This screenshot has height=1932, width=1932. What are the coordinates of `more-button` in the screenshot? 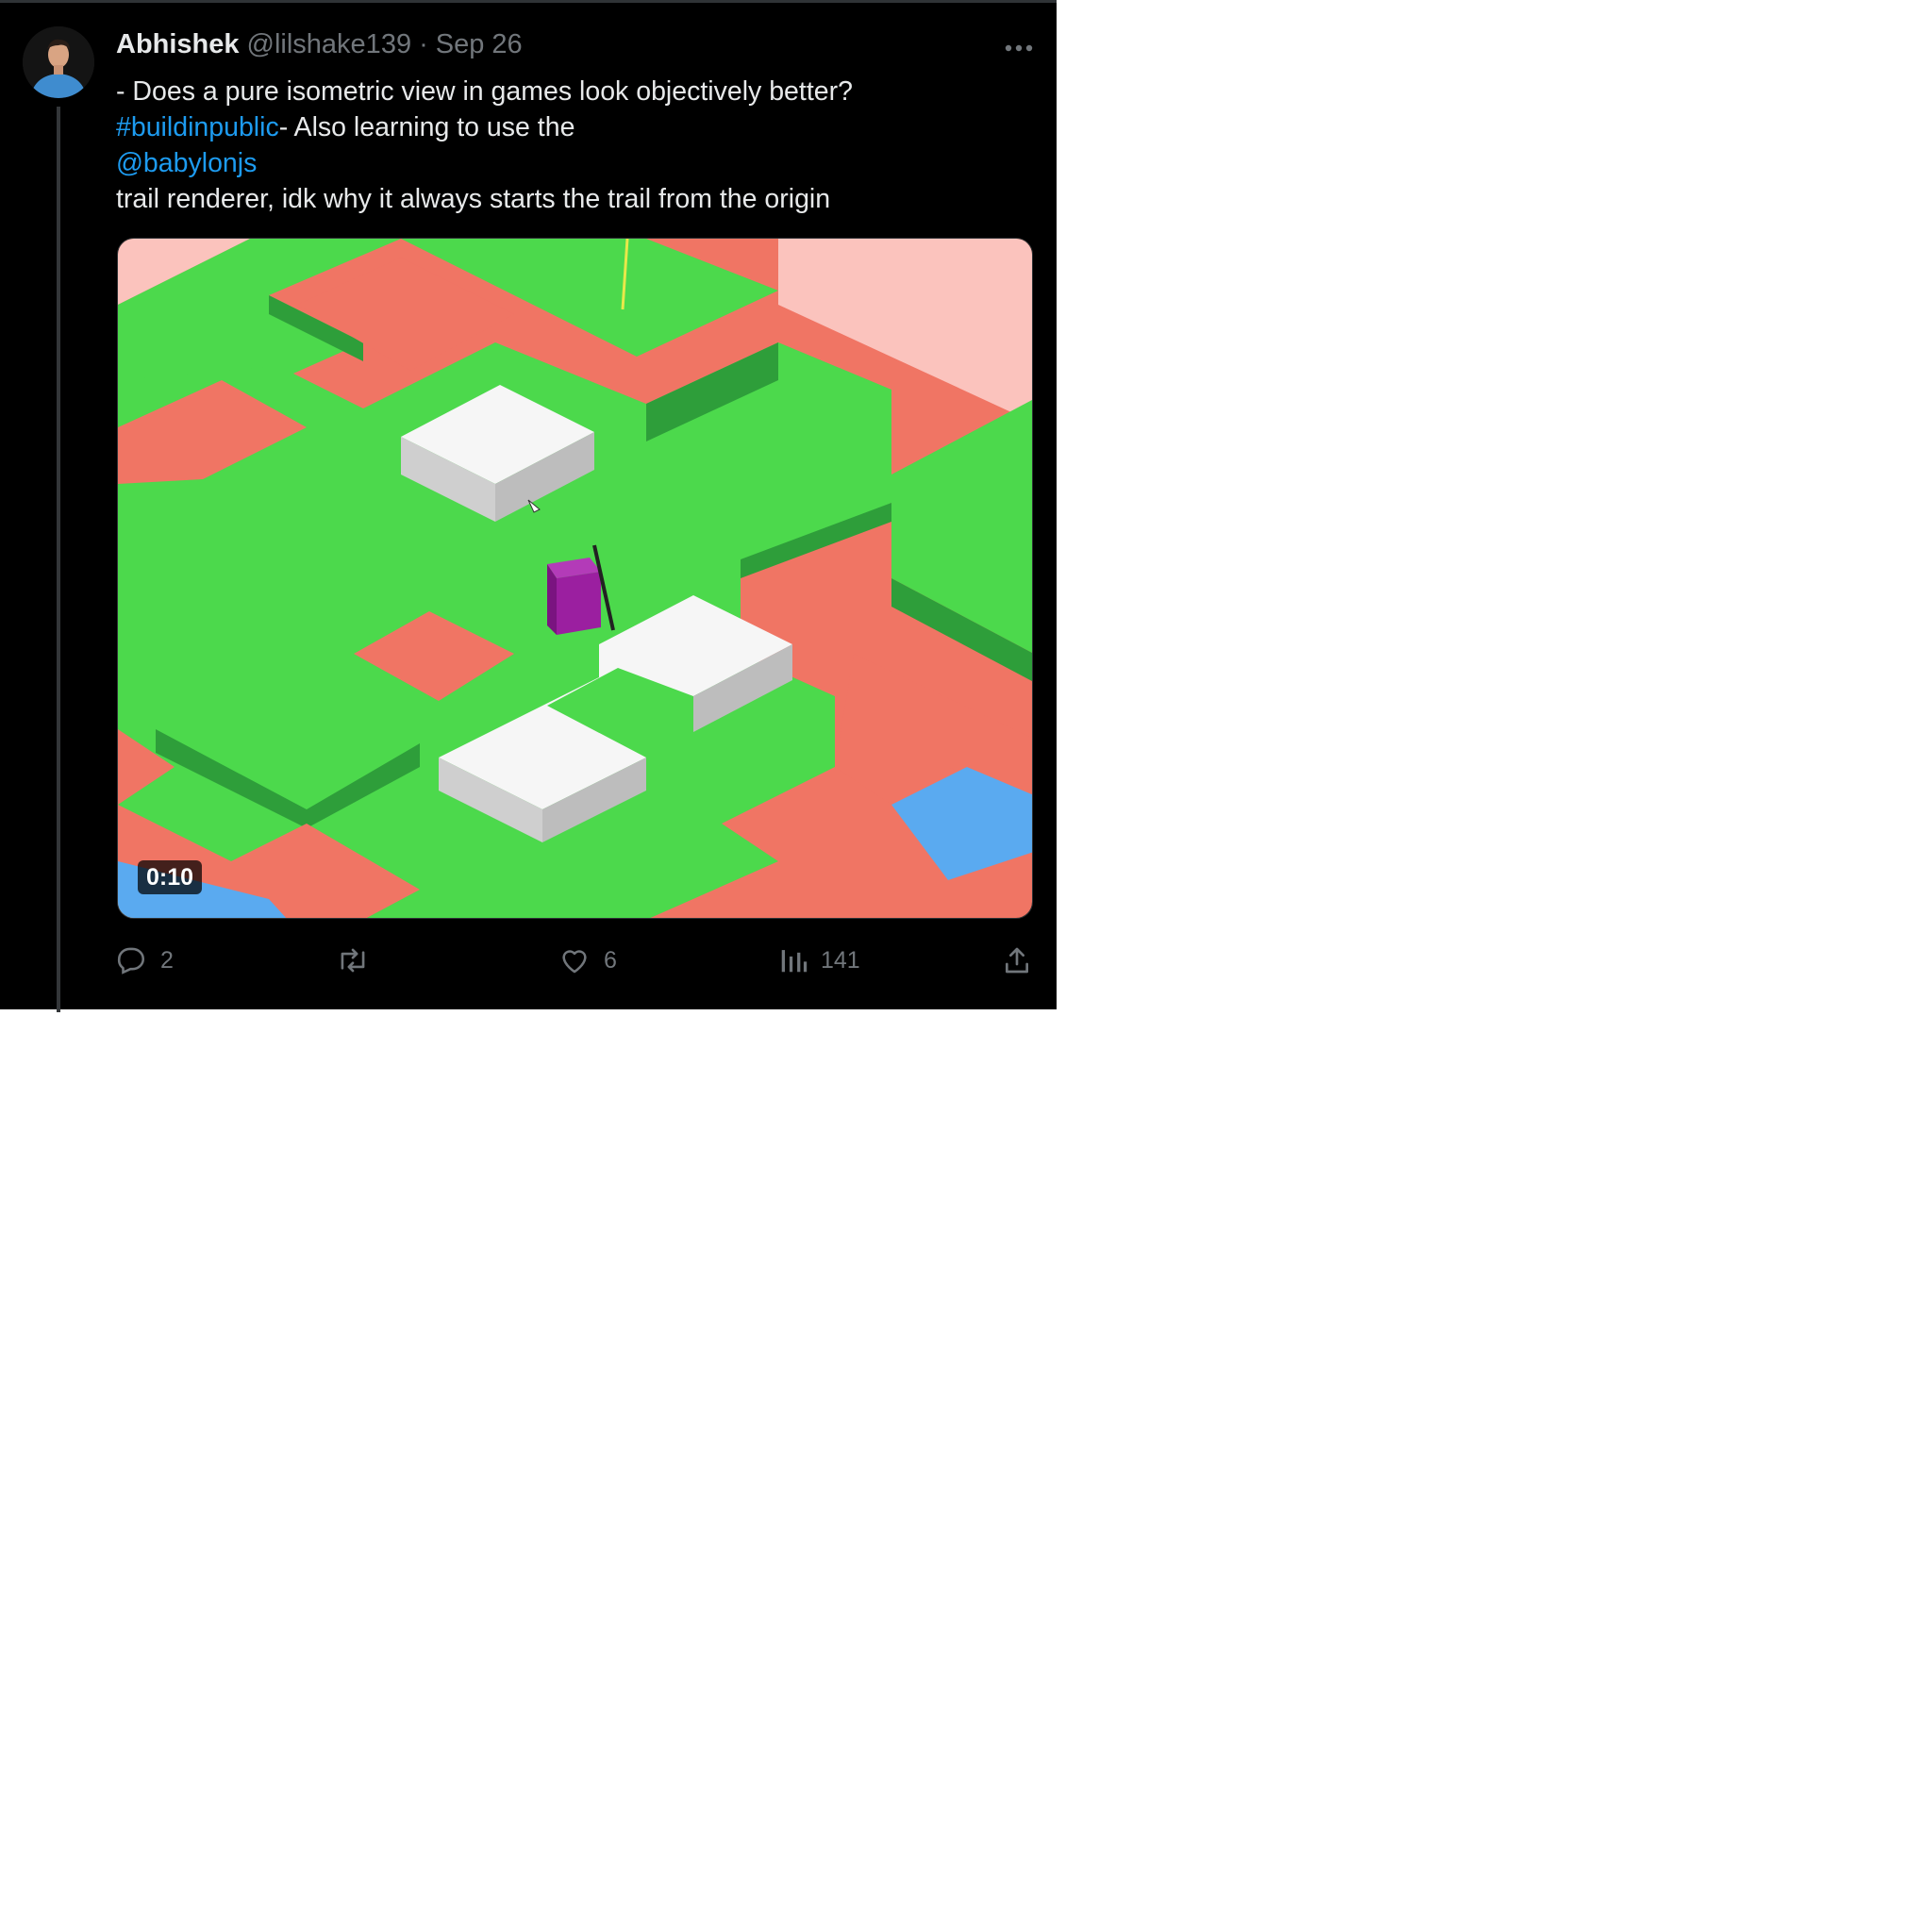 It's located at (1019, 48).